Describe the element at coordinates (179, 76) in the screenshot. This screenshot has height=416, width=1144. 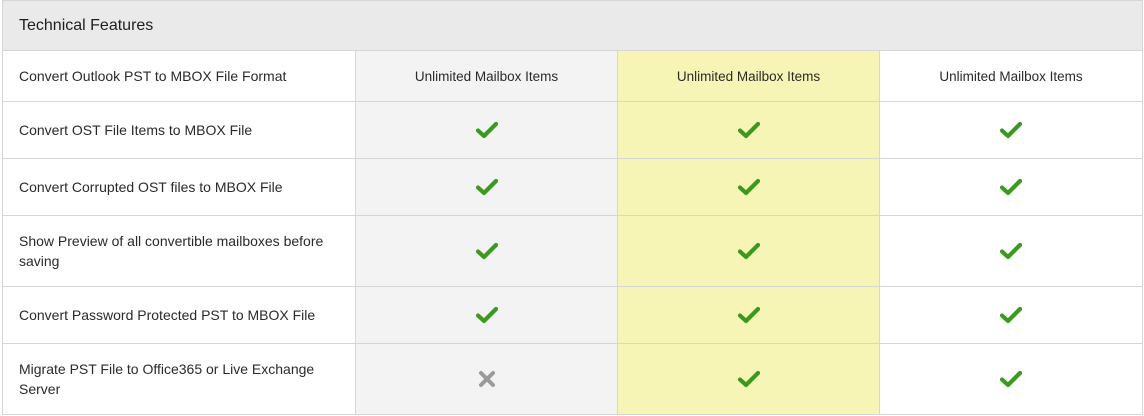
I see `feature-label: Convert Outlook PST to MBOX File Format` at that location.